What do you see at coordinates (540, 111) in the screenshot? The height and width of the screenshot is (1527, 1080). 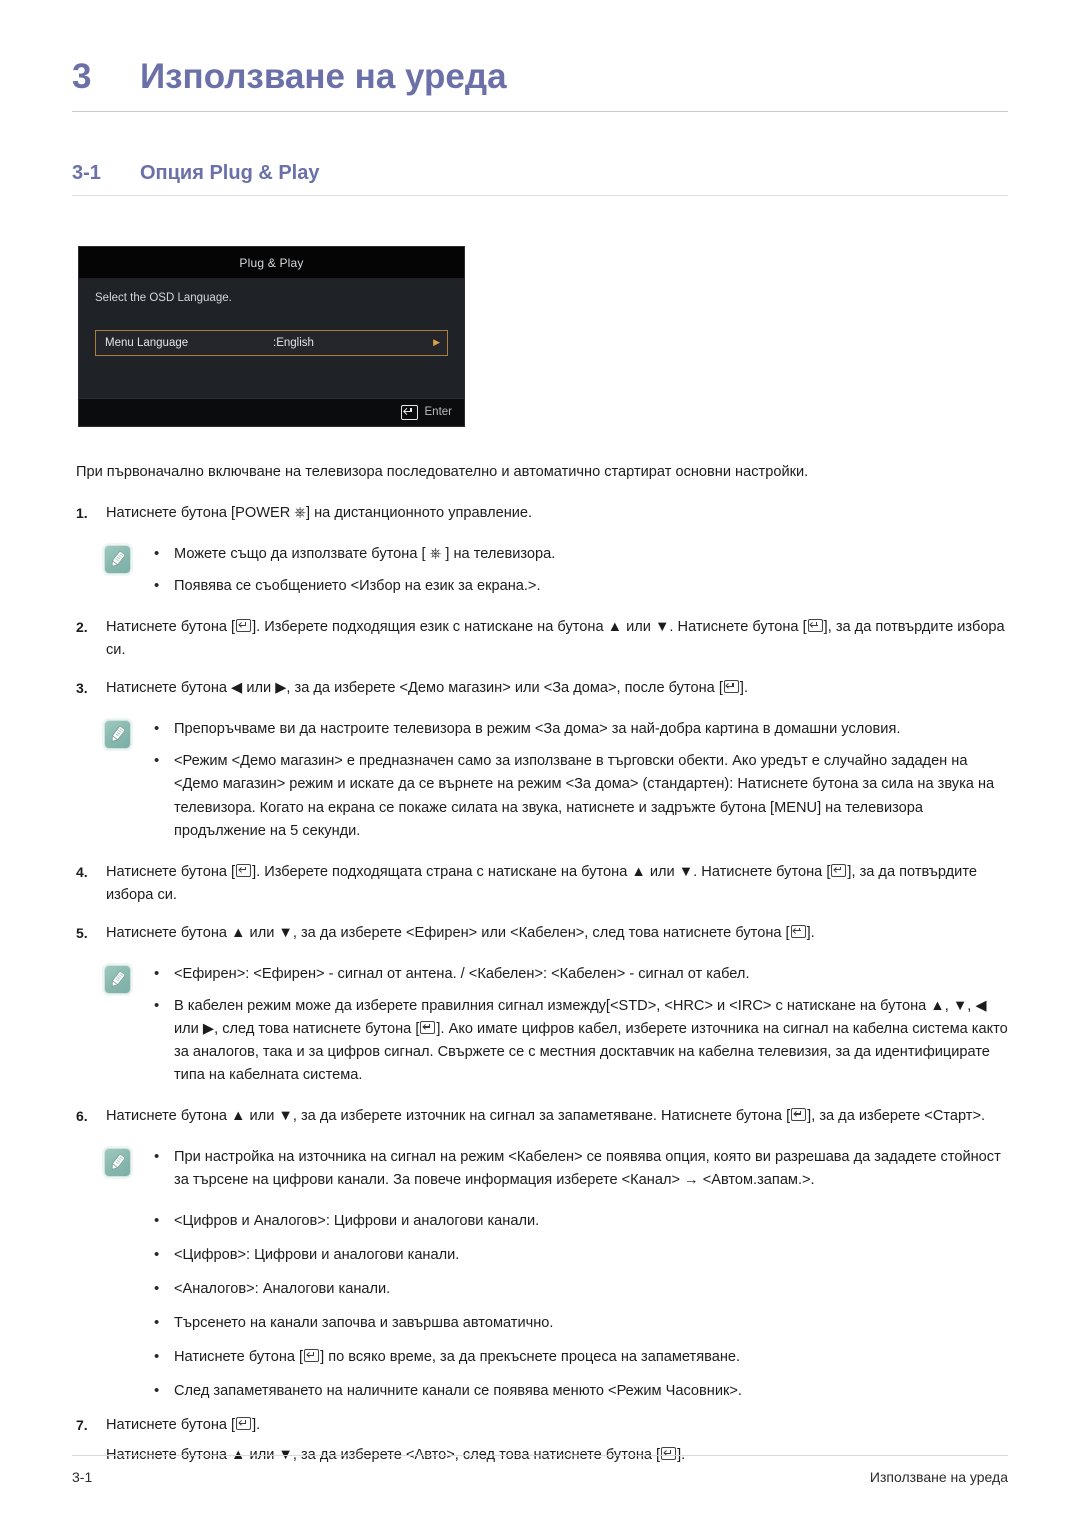 I see `chapter-divider` at bounding box center [540, 111].